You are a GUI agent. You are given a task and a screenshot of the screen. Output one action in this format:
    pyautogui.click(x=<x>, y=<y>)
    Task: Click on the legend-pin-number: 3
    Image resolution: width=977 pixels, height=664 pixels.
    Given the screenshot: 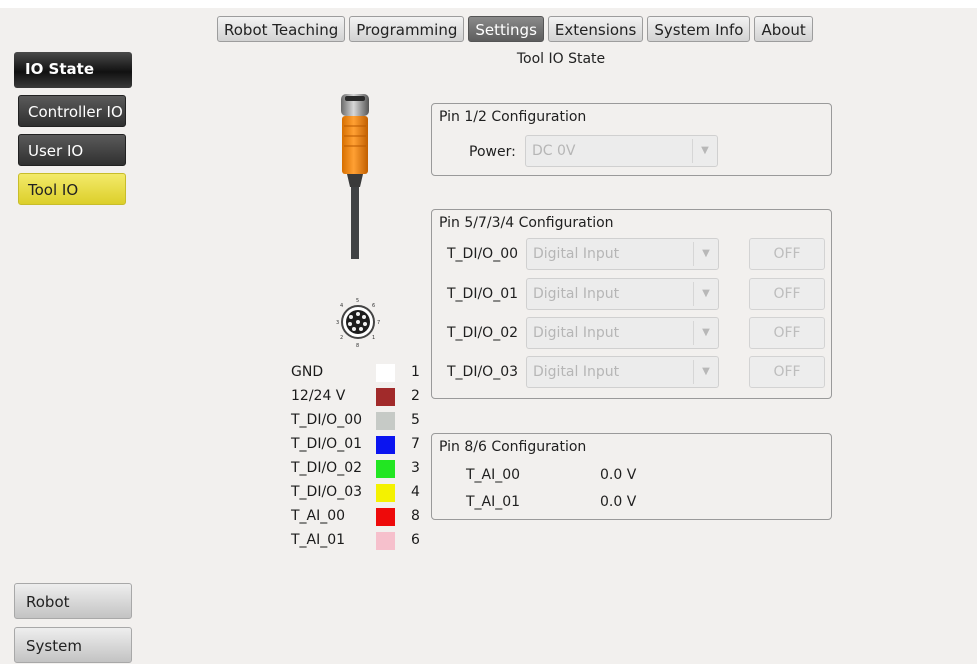 What is the action you would take?
    pyautogui.click(x=415, y=468)
    